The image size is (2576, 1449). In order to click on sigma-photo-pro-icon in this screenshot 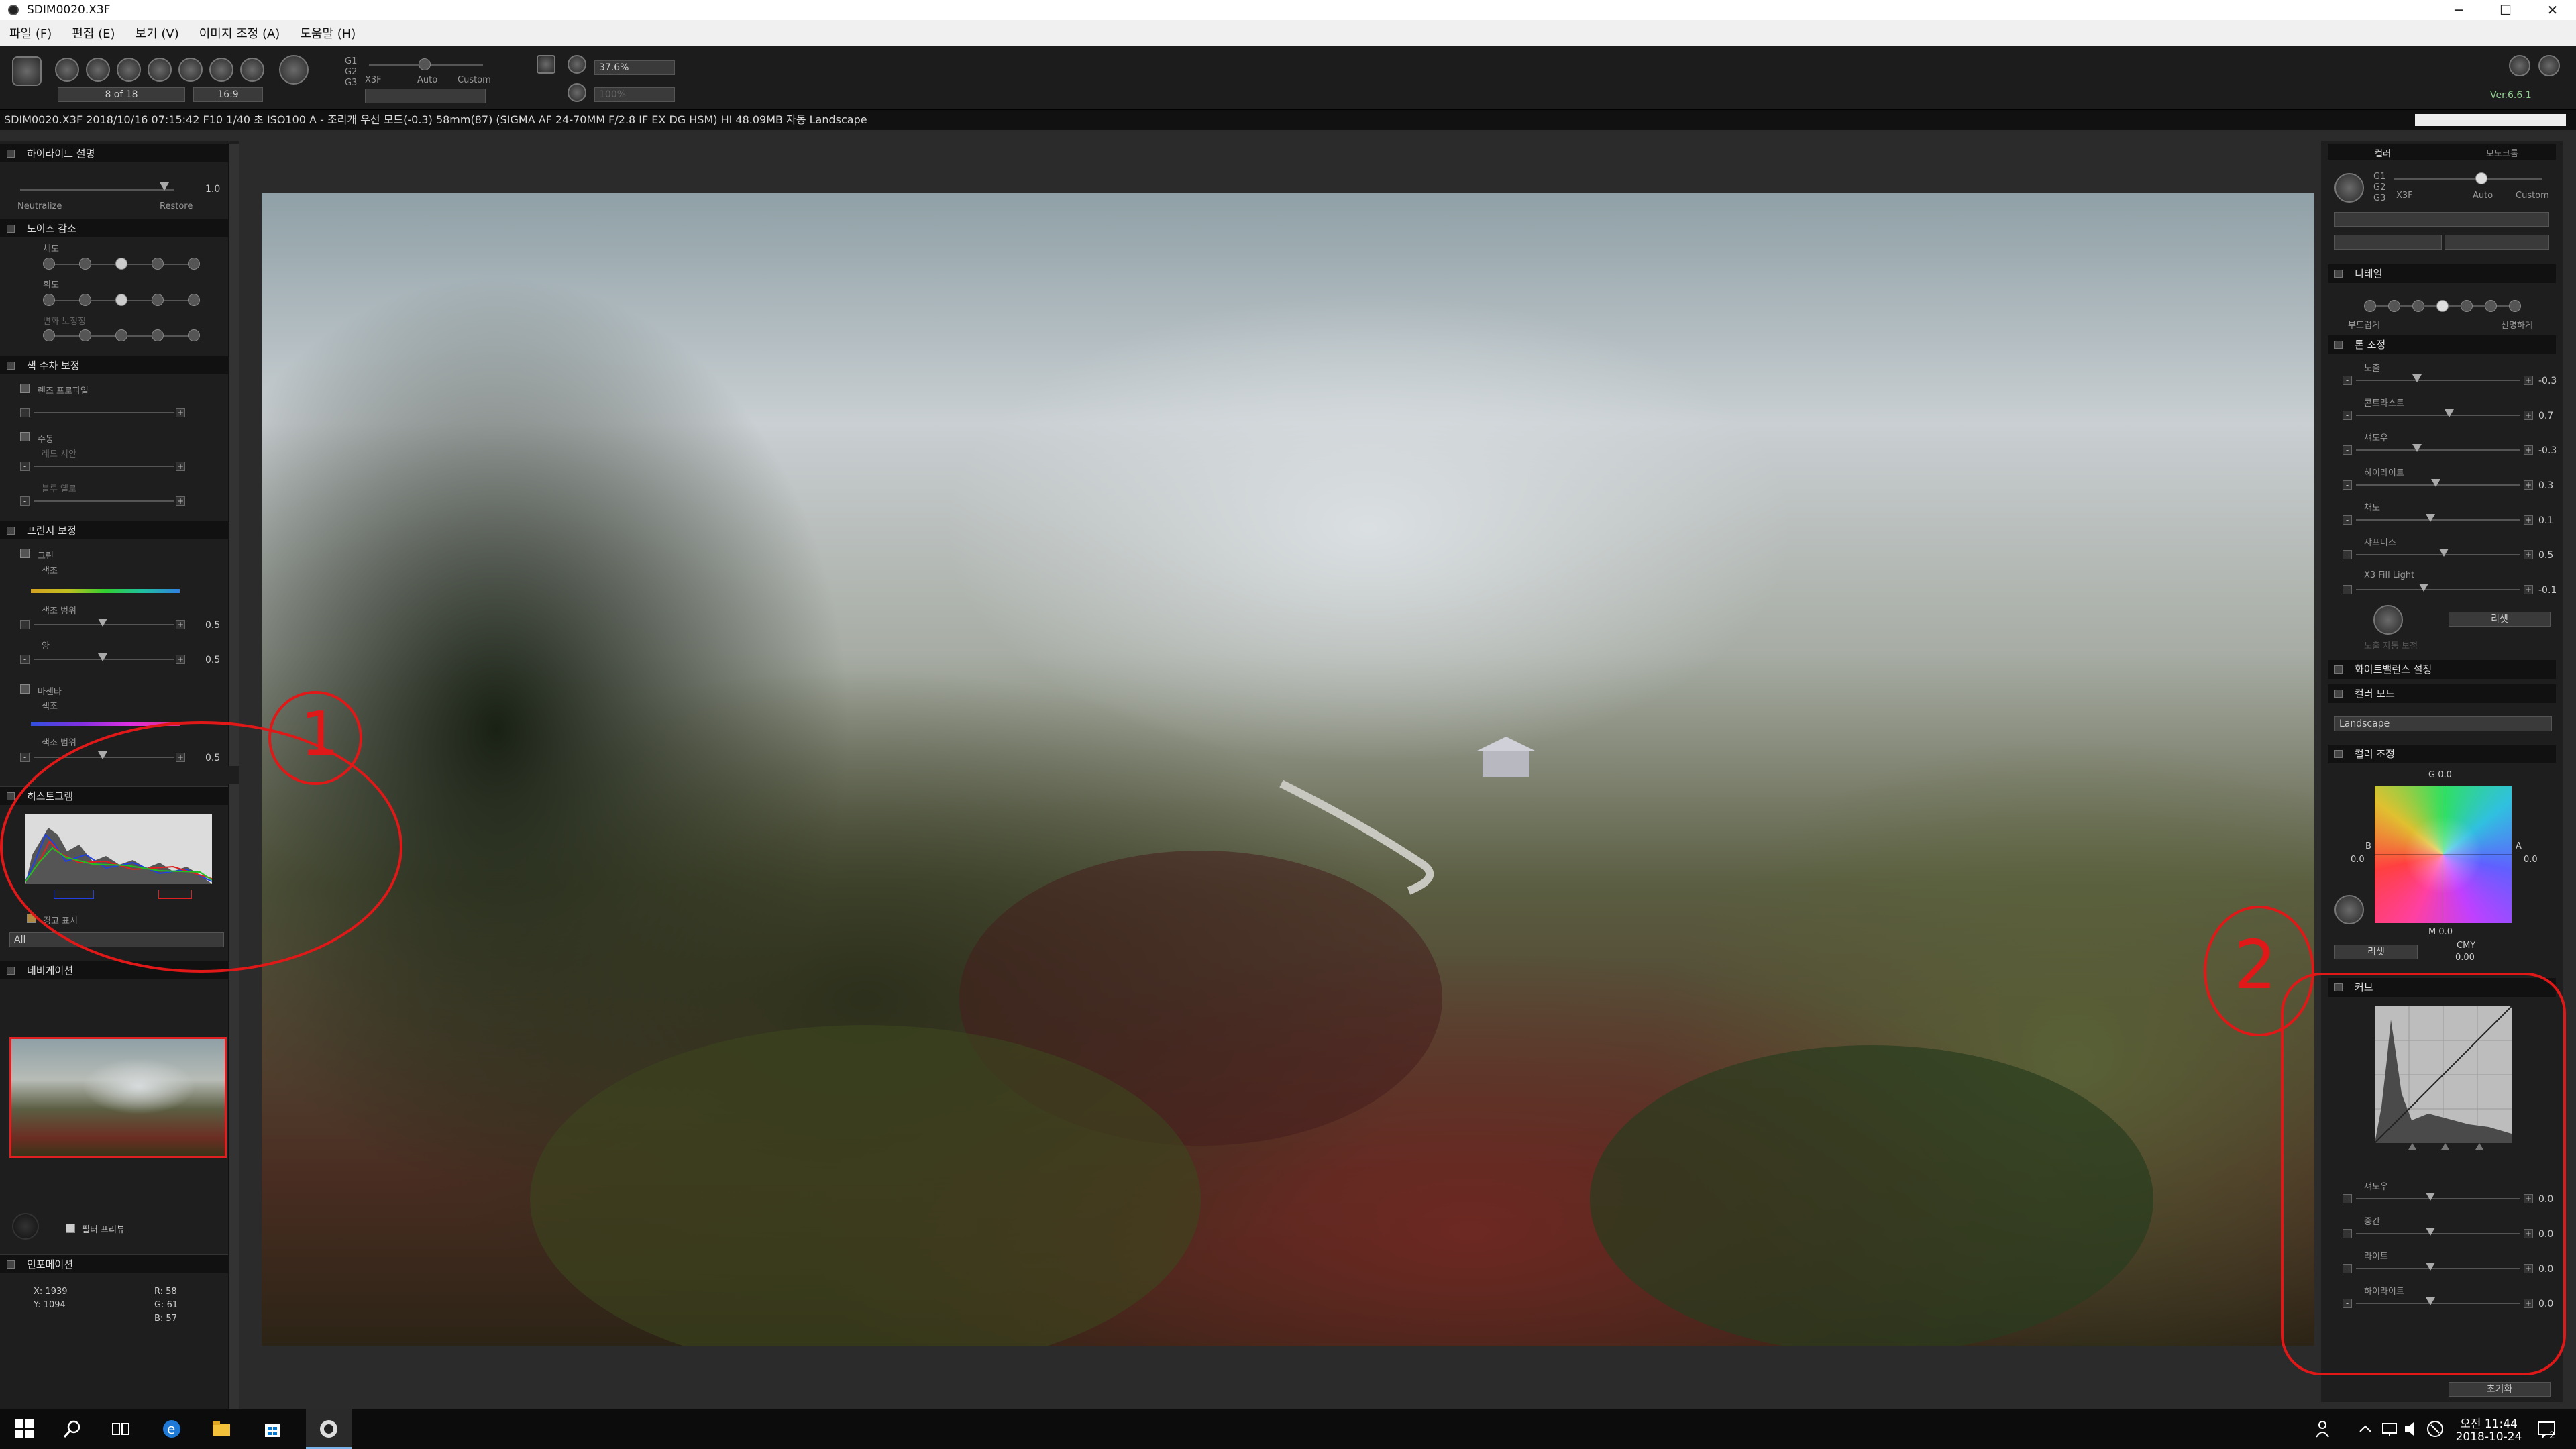, I will do `click(328, 1429)`.